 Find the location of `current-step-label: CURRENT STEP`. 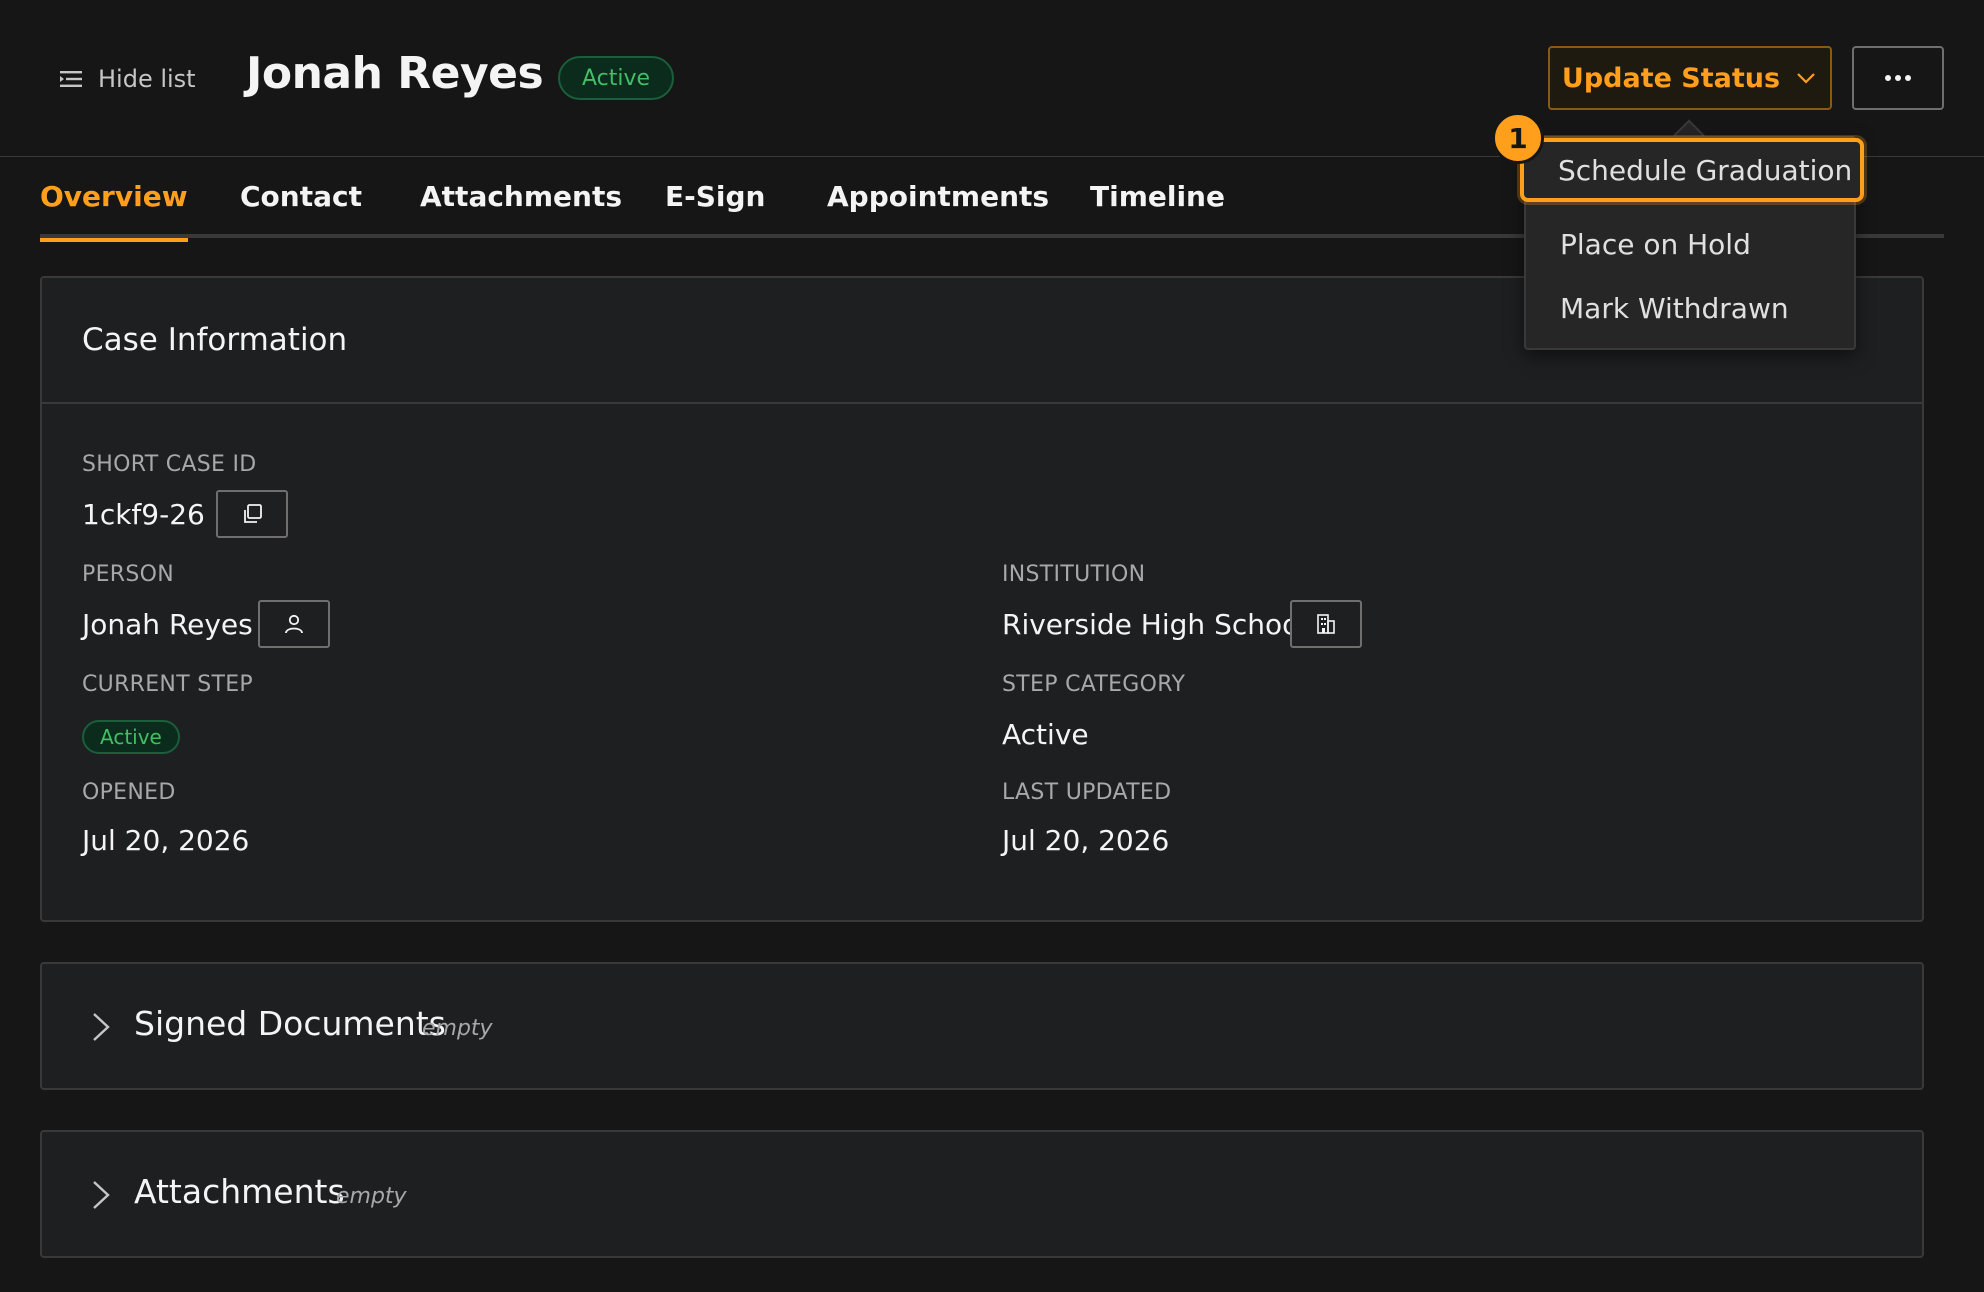

current-step-label: CURRENT STEP is located at coordinates (167, 684).